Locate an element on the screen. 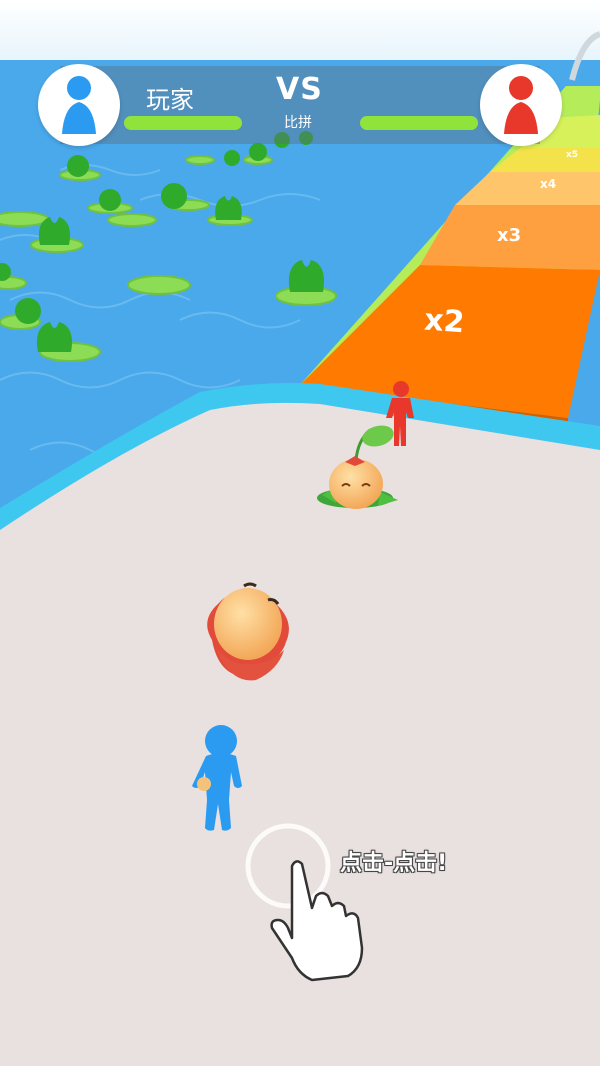  multiplier-label-x3: x3 is located at coordinates (509, 235).